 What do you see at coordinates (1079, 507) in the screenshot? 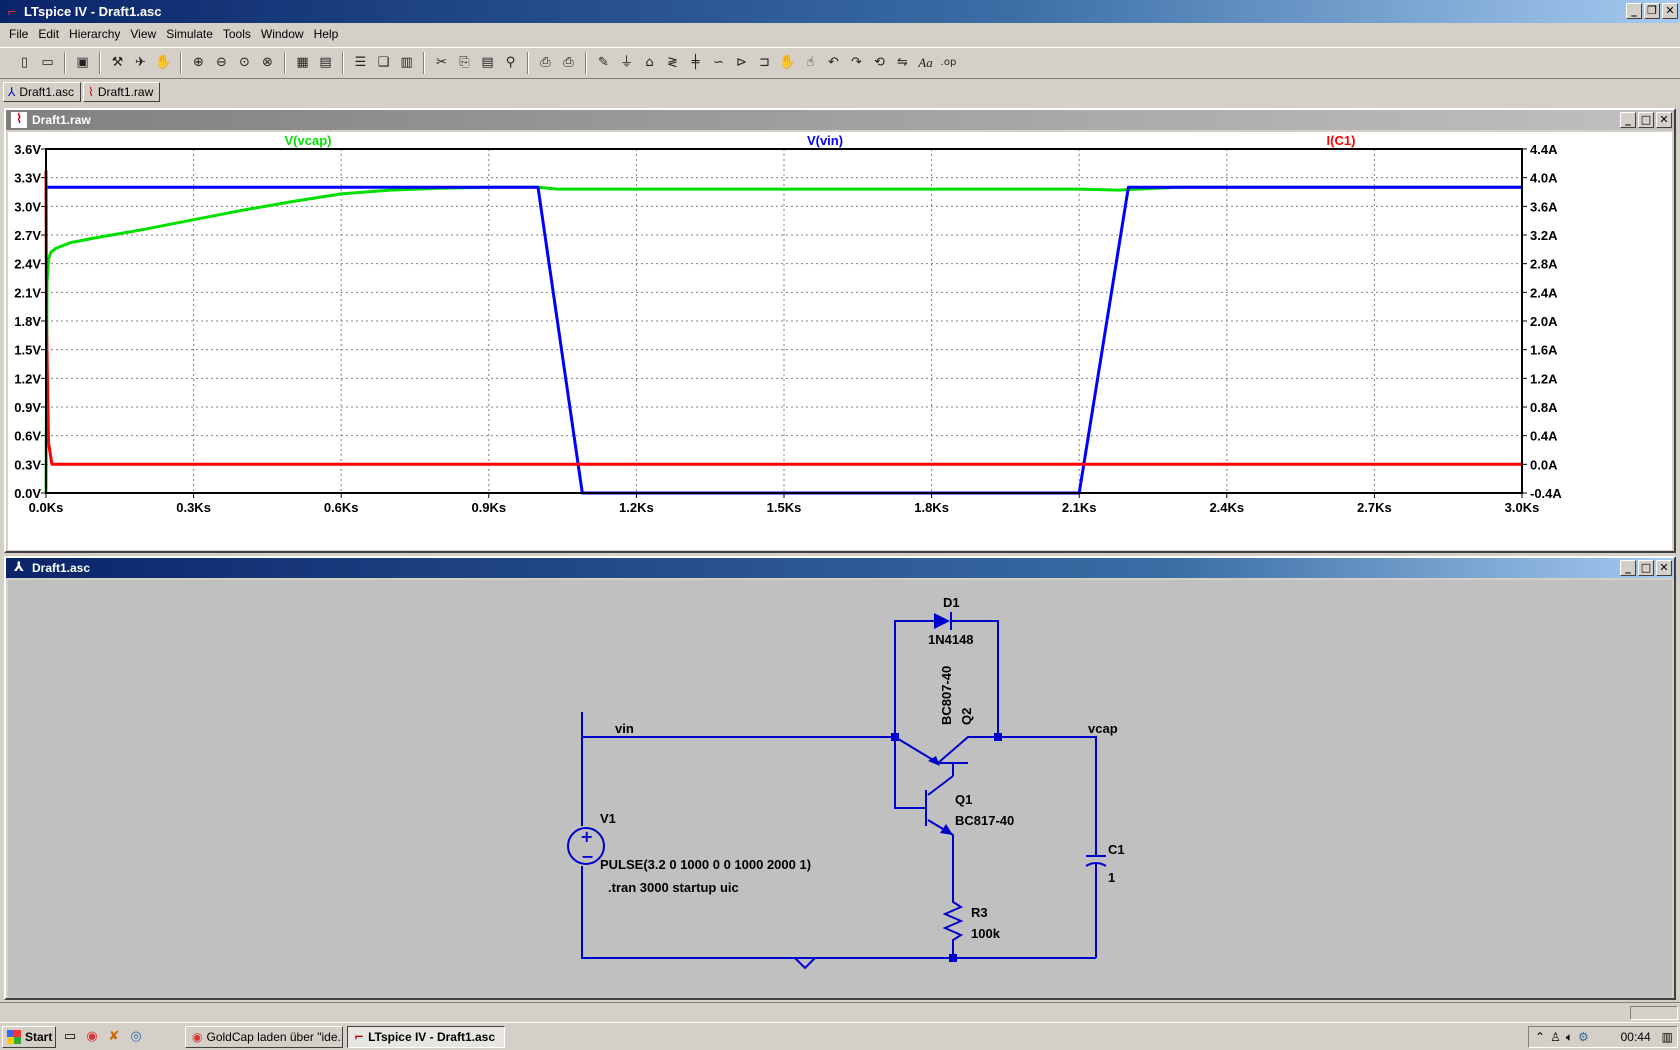
I see `x-tick-label: 2.1Ks` at bounding box center [1079, 507].